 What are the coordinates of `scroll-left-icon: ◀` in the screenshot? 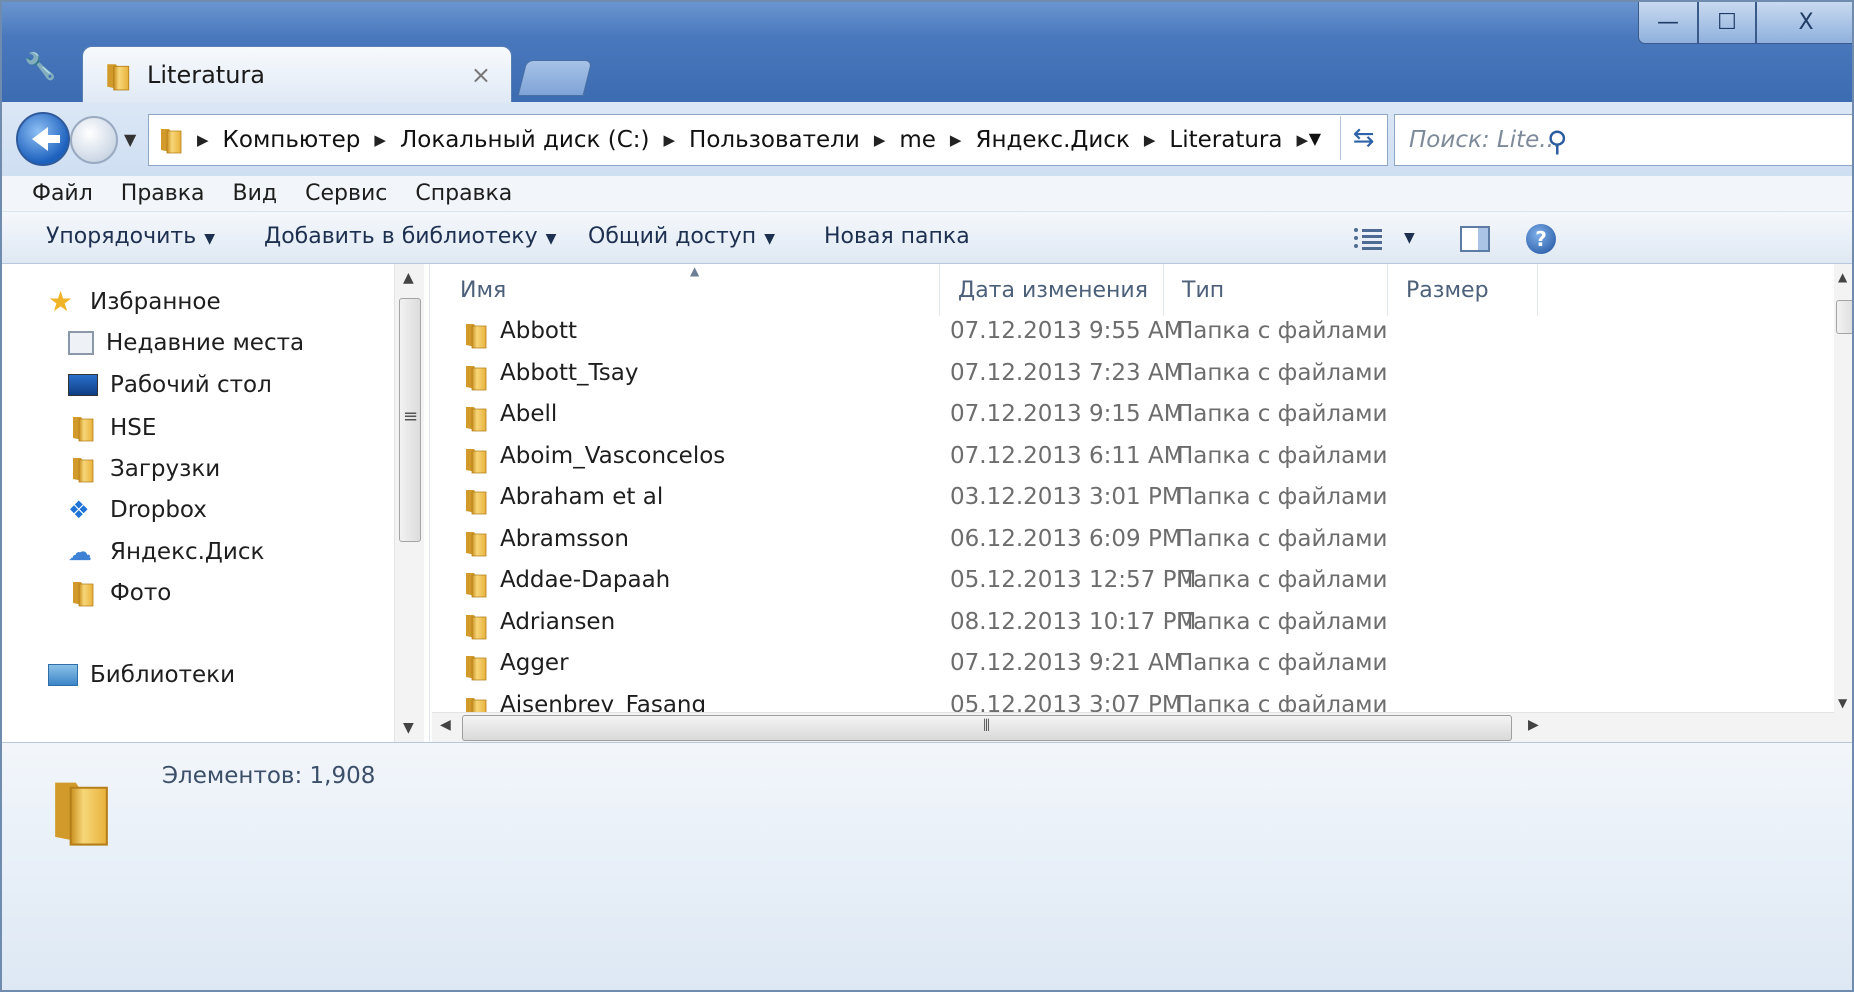 It's located at (445, 725).